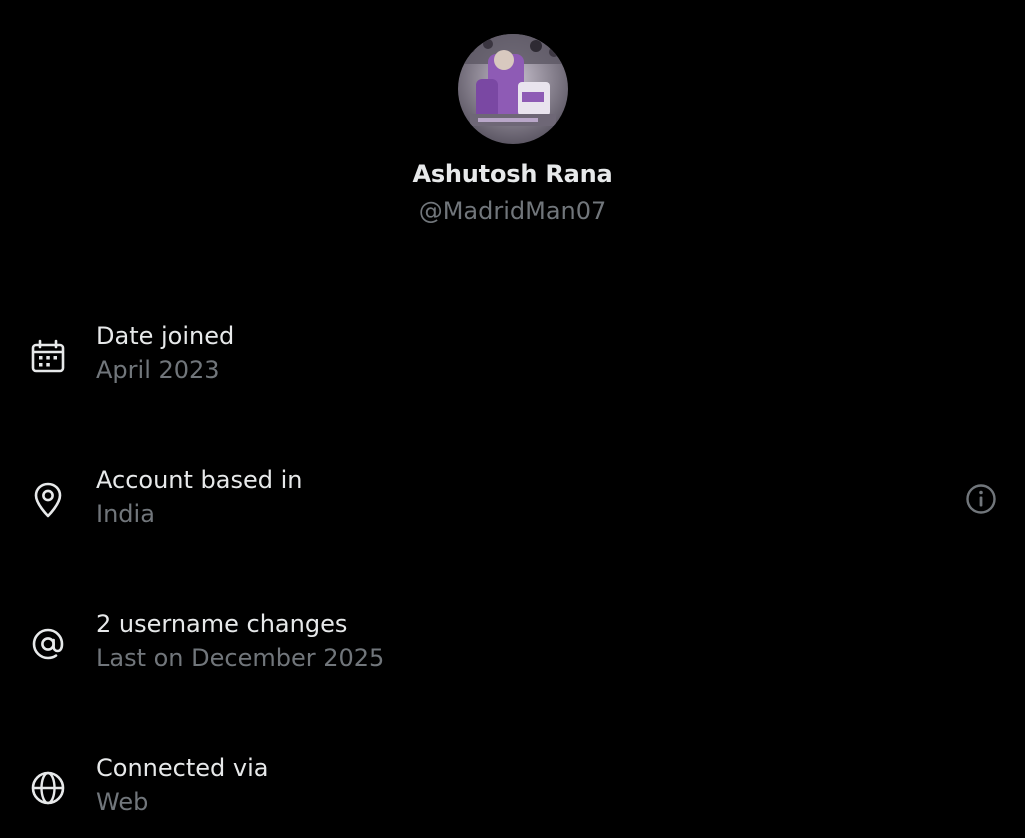 Image resolution: width=1025 pixels, height=838 pixels. Describe the element at coordinates (512, 211) in the screenshot. I see `user-handle: @MadridMan07` at that location.